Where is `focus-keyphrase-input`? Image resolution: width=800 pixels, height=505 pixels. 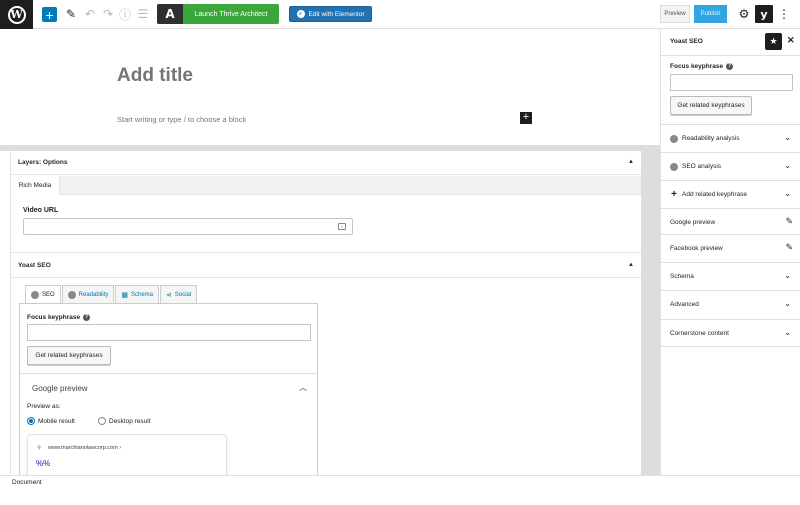
focus-keyphrase-input is located at coordinates (169, 332).